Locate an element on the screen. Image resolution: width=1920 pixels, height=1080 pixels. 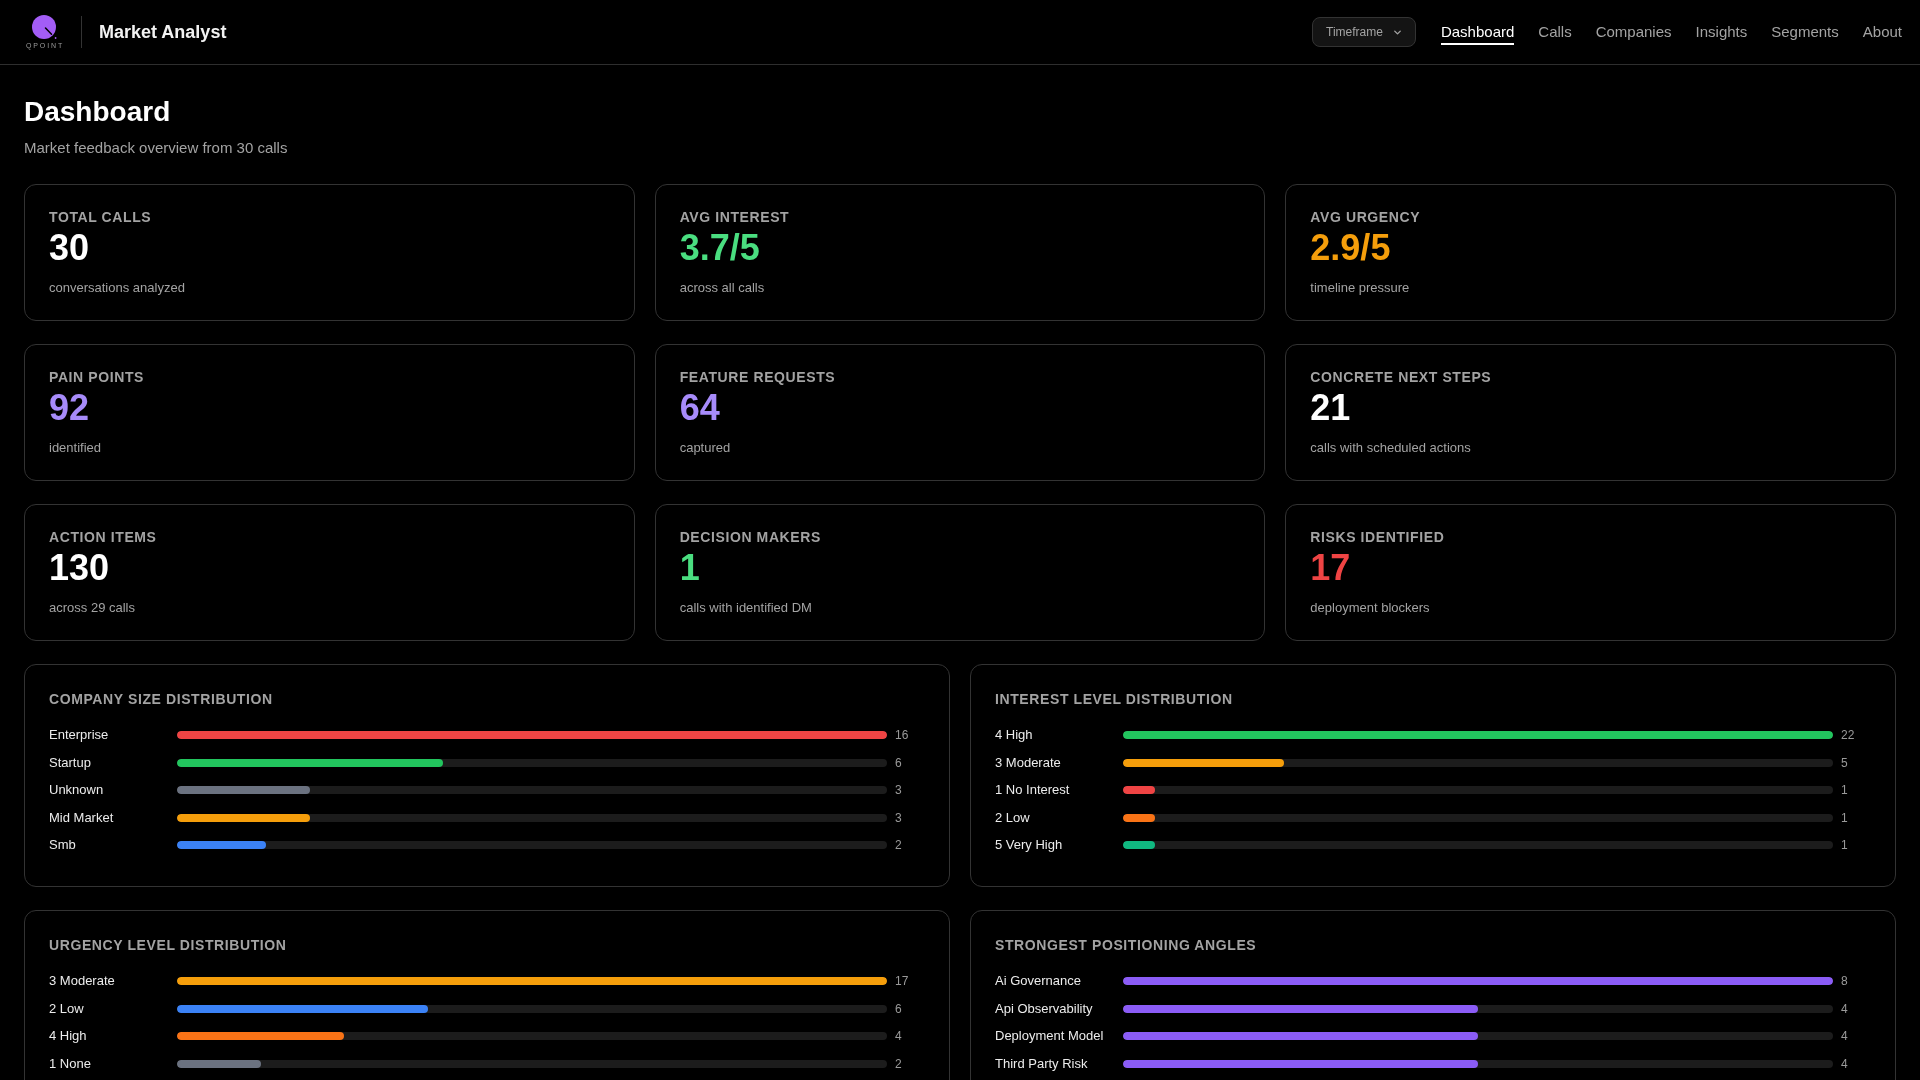
stat-value: 30 is located at coordinates (69, 248).